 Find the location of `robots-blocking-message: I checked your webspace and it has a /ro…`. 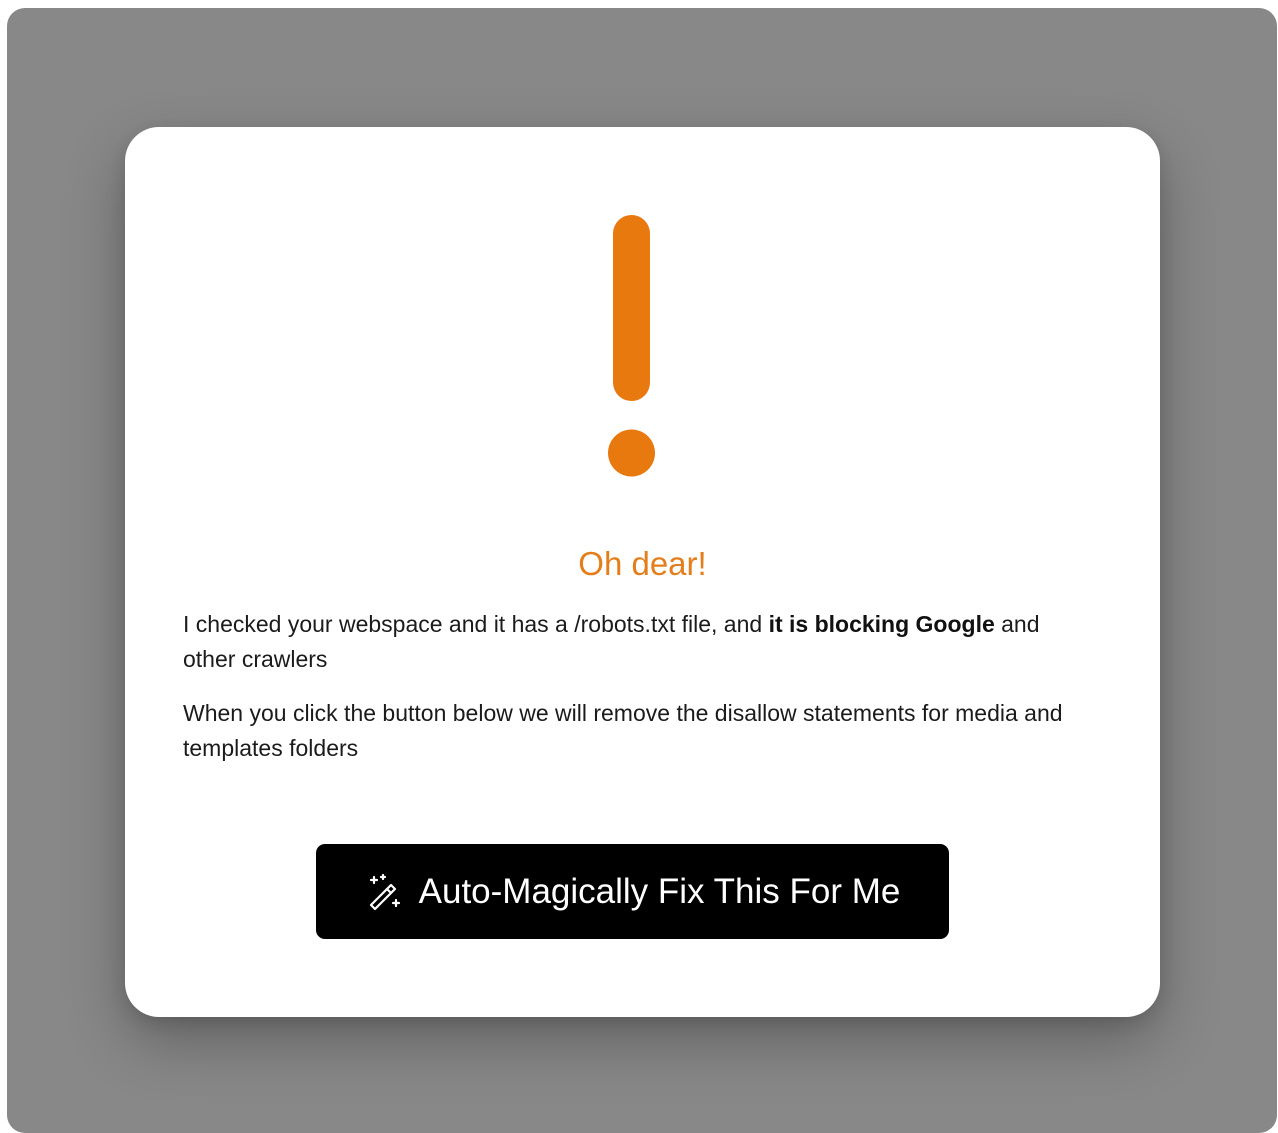

robots-blocking-message: I checked your webspace and it has a /ro… is located at coordinates (633, 642).